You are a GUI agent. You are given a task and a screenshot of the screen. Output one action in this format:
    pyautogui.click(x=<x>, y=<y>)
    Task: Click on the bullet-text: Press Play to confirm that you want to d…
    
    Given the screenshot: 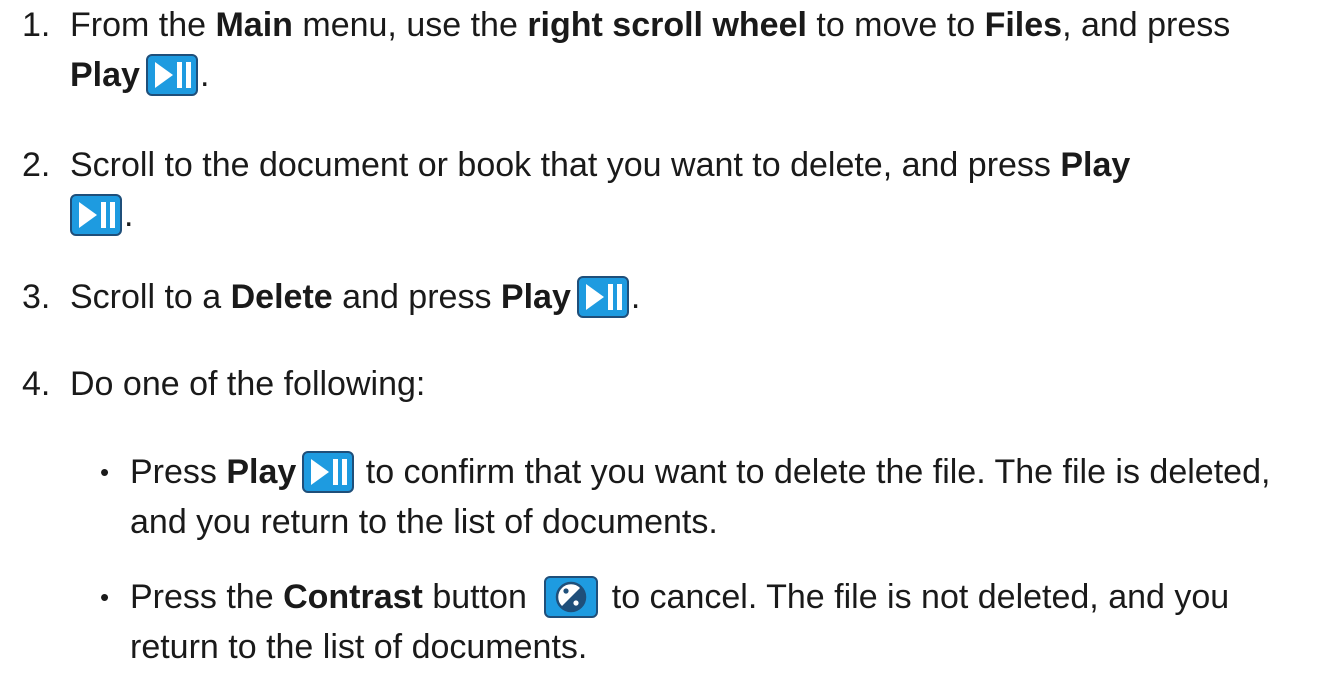 What is the action you would take?
    pyautogui.click(x=700, y=496)
    